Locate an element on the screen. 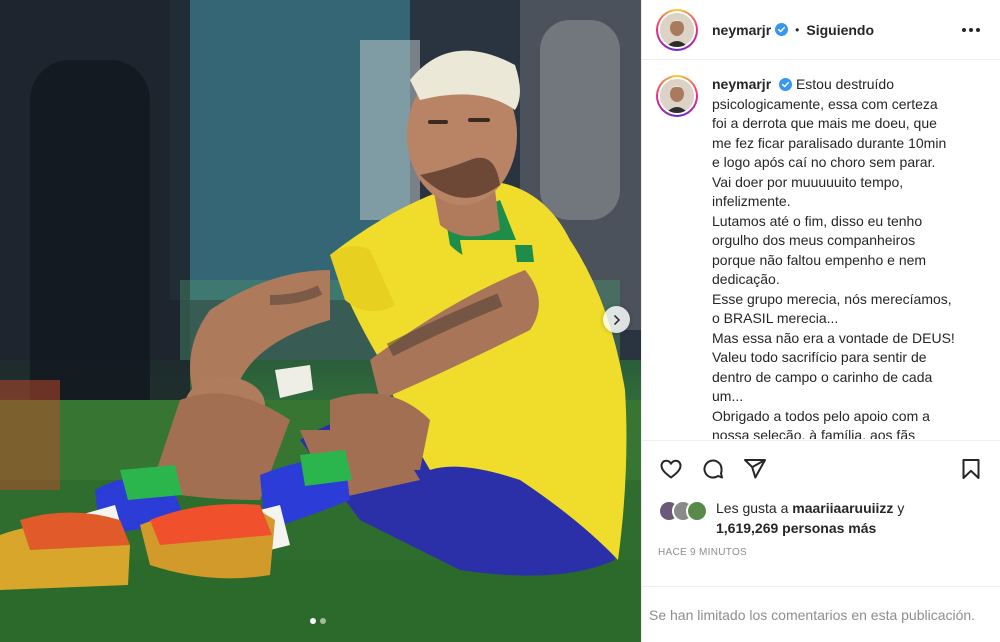  chevron-right-icon is located at coordinates (616, 319).